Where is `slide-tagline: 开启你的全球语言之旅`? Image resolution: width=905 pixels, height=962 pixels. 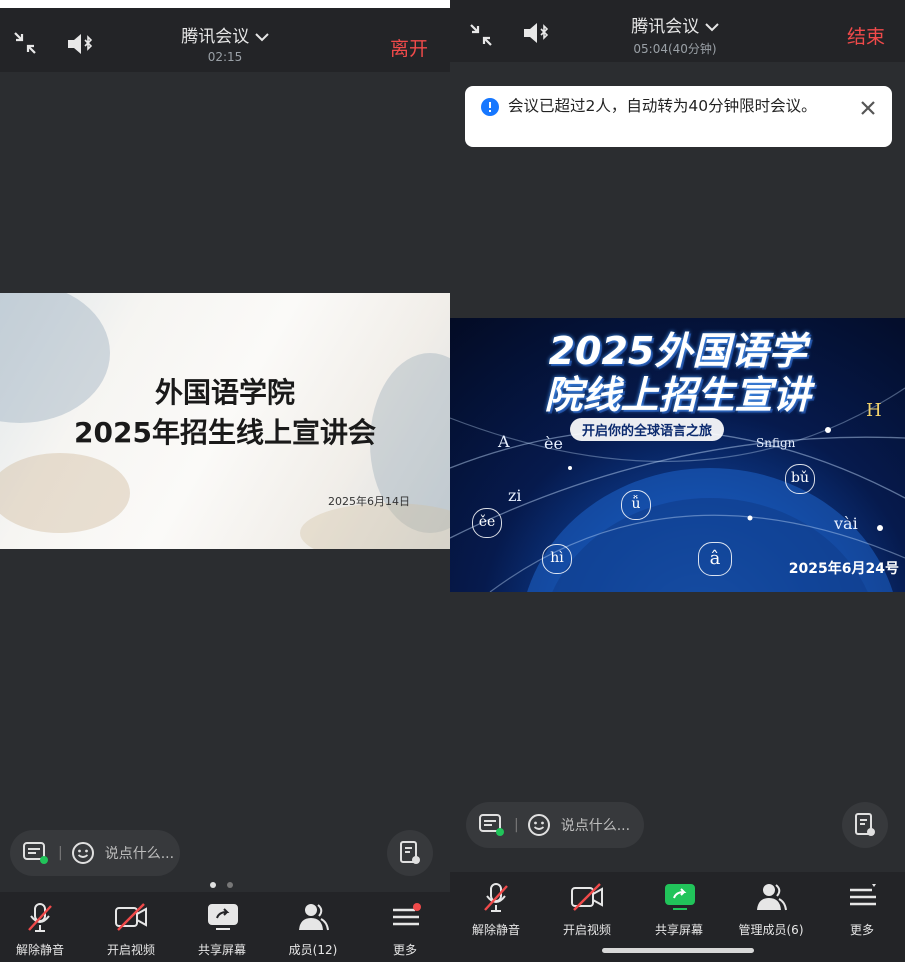 slide-tagline: 开启你的全球语言之旅 is located at coordinates (647, 429).